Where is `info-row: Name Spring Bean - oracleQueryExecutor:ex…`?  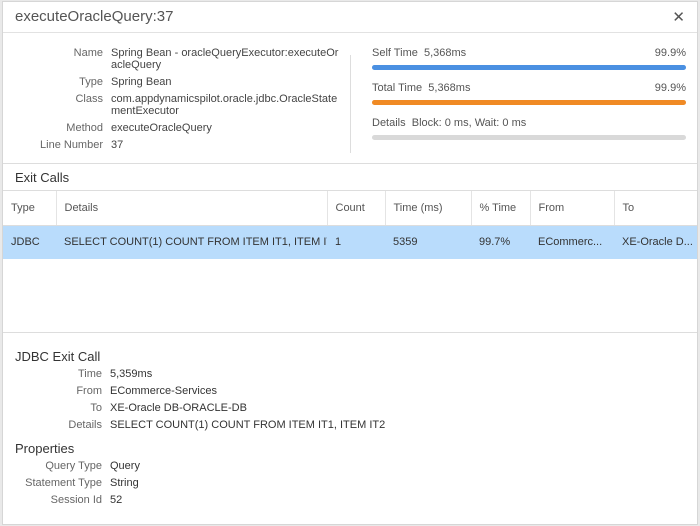 info-row: Name Spring Bean - oracleQueryExecutor:ex… is located at coordinates (177, 59).